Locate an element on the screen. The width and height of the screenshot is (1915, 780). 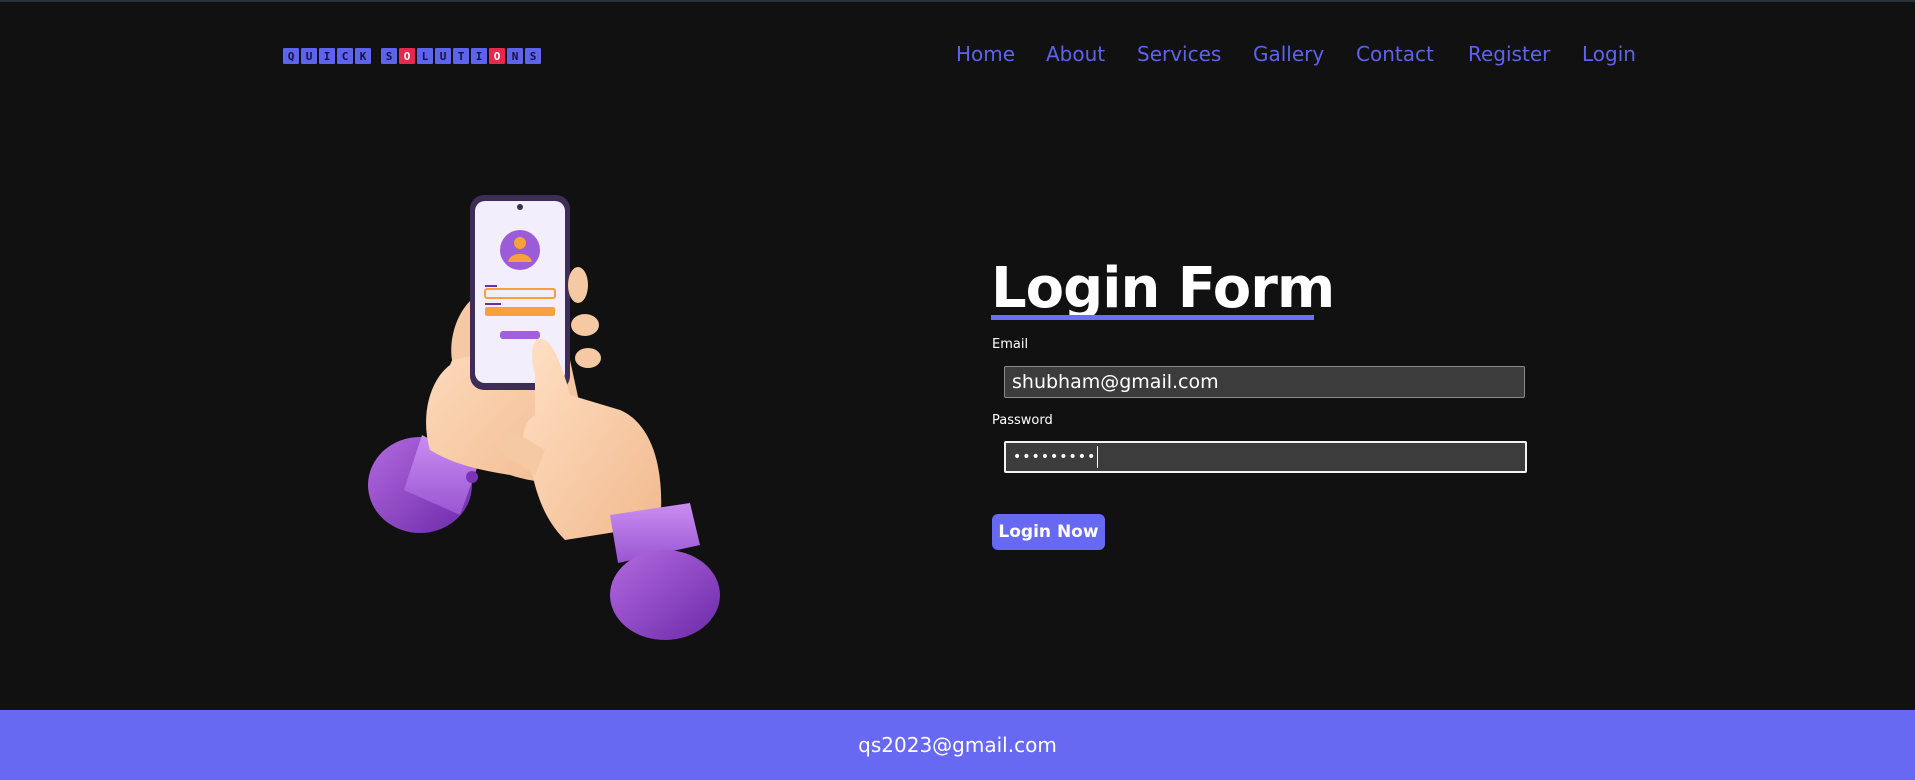
top-border is located at coordinates (957, 1).